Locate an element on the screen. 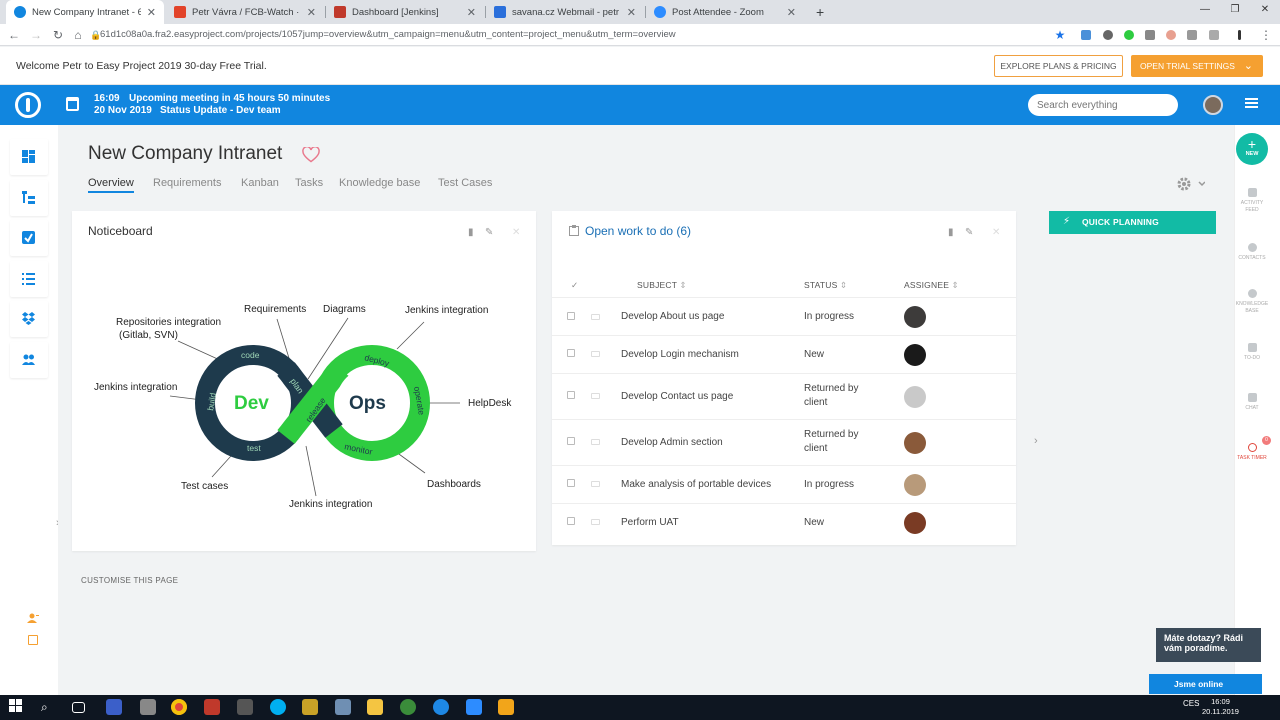 This screenshot has width=1280, height=720. edit-pencil-icon: ✎ is located at coordinates (969, 232).